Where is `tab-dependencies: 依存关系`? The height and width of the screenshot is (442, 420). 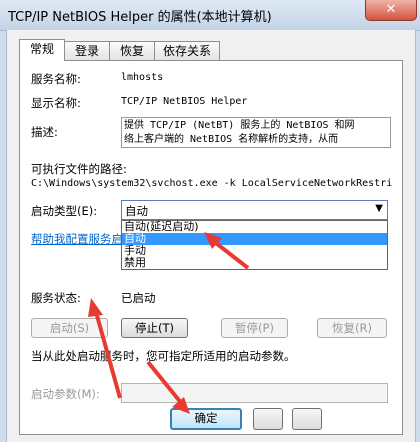 tab-dependencies: 依存关系 is located at coordinates (187, 50).